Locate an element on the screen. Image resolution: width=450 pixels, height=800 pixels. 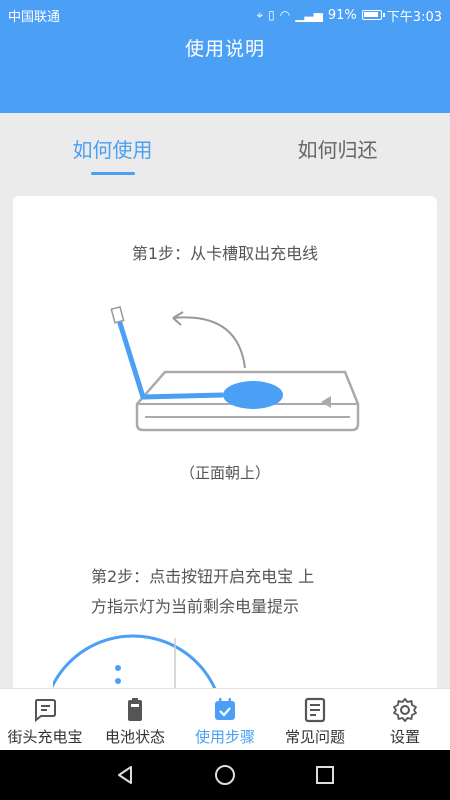
back-icon is located at coordinates (125, 775).